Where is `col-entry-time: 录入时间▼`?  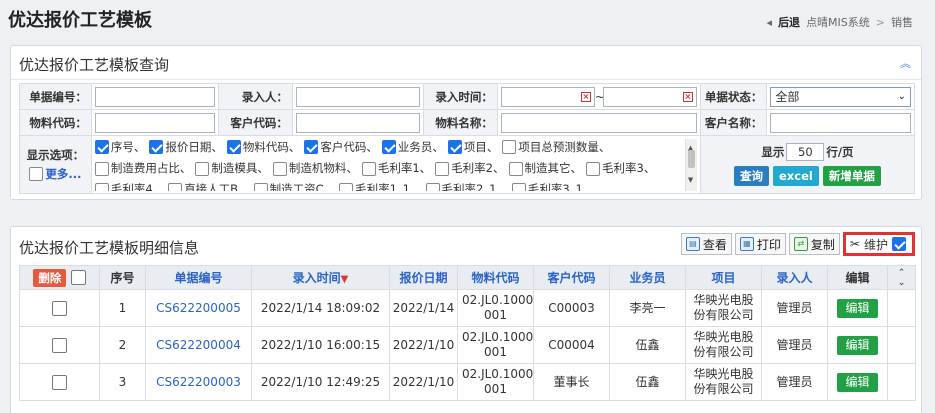
col-entry-time: 录入时间▼ is located at coordinates (320, 277).